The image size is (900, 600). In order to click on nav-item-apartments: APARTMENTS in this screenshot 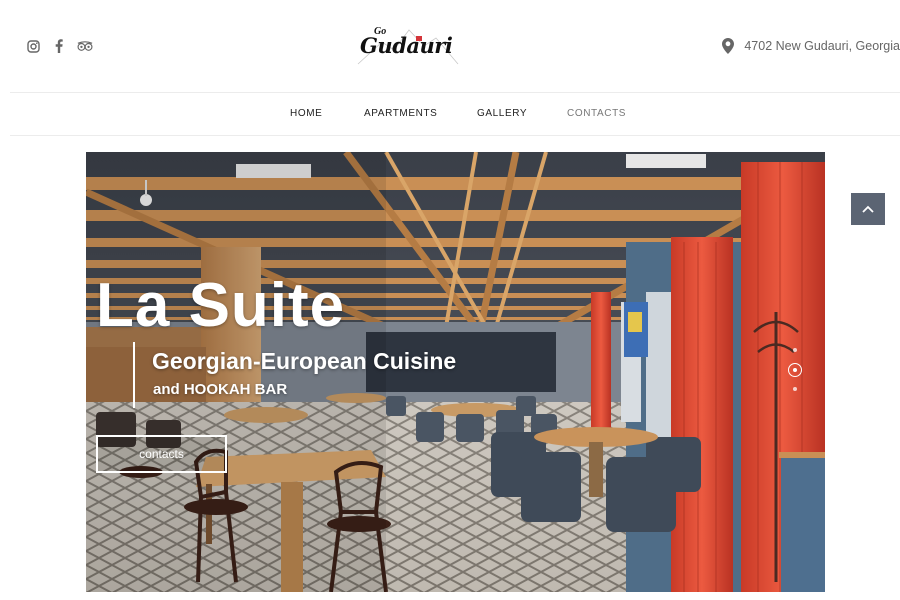, I will do `click(400, 113)`.